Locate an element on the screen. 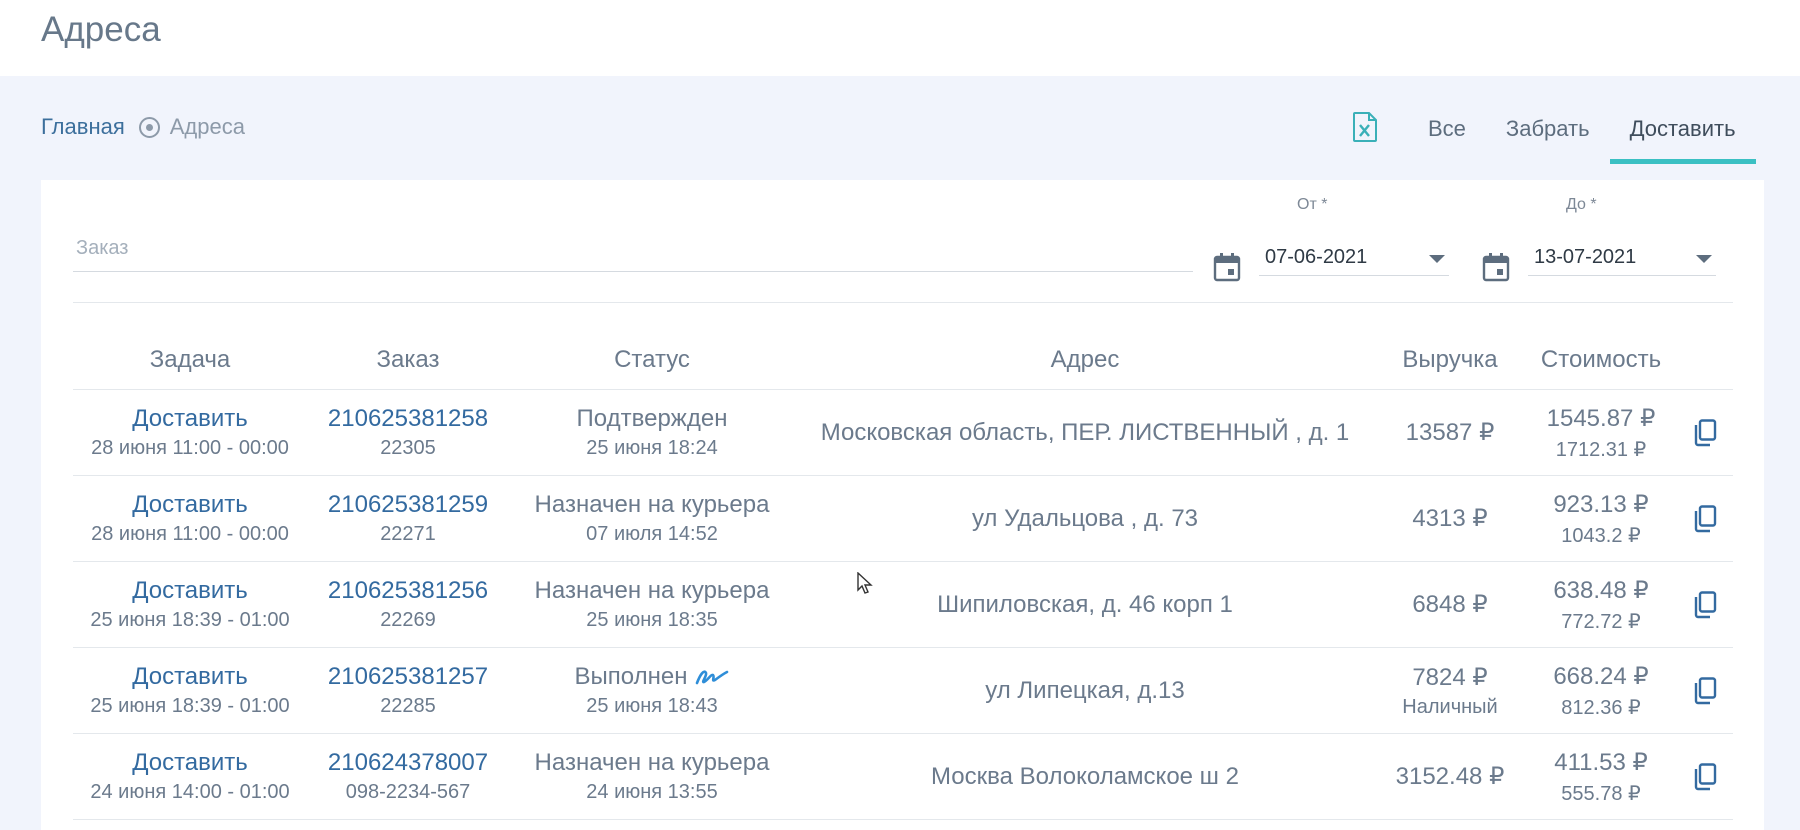  tab-pickup: Забрать is located at coordinates (1548, 133).